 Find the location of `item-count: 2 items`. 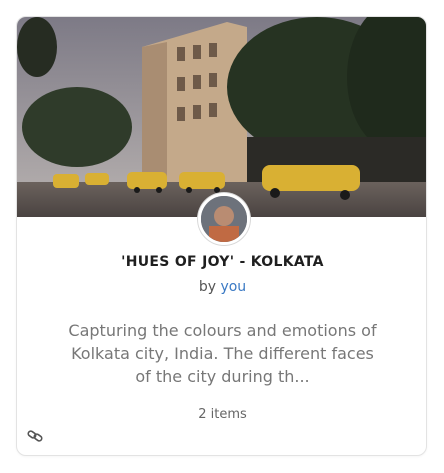

item-count: 2 items is located at coordinates (222, 414).